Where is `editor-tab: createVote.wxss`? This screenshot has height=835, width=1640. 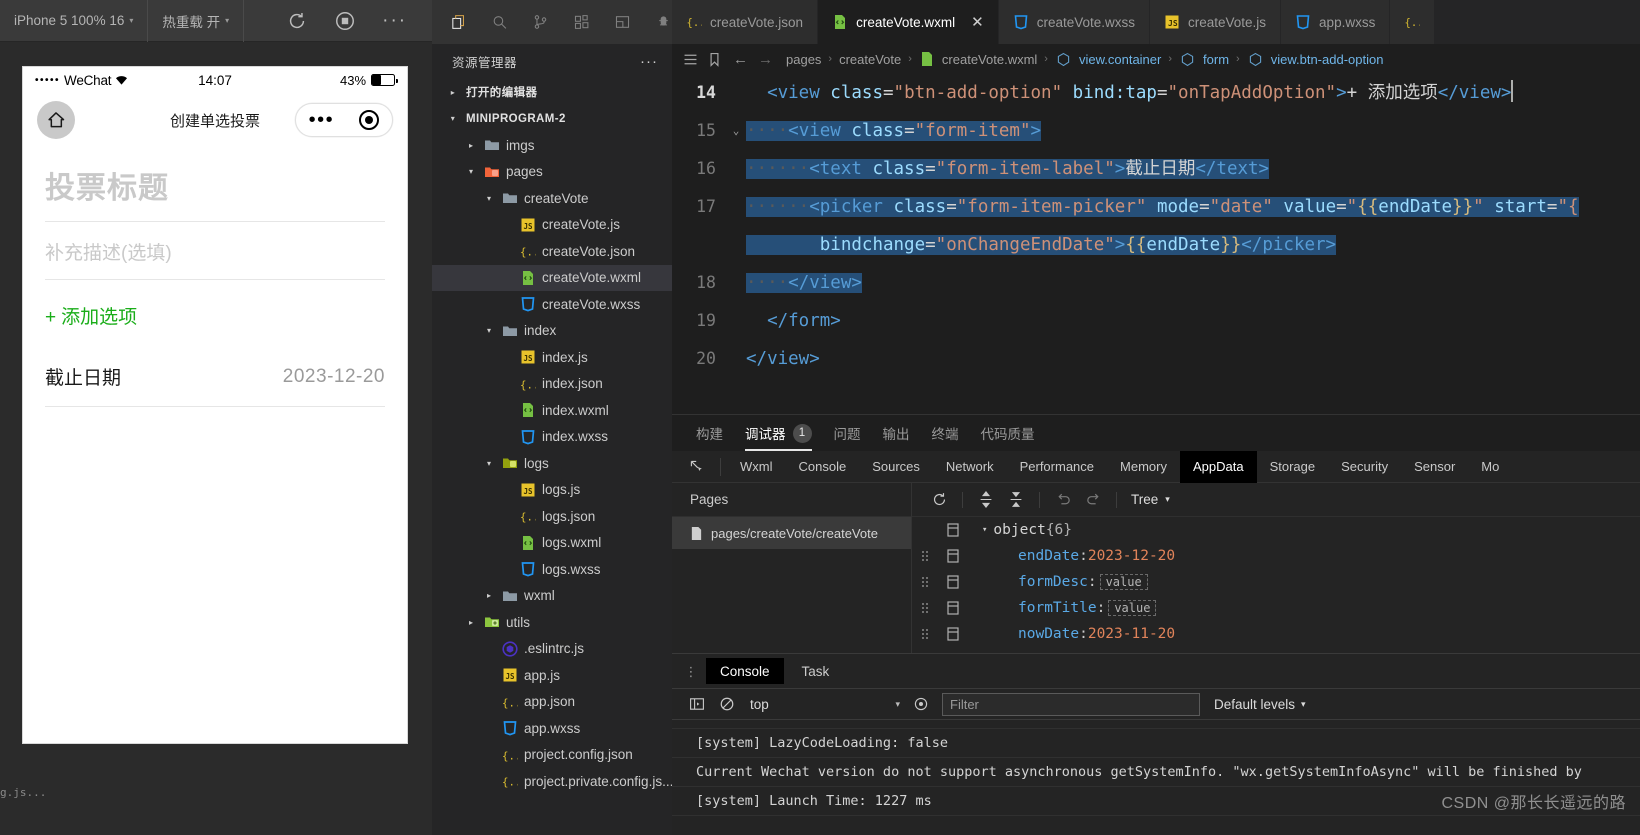
editor-tab: createVote.wxss is located at coordinates (1074, 22).